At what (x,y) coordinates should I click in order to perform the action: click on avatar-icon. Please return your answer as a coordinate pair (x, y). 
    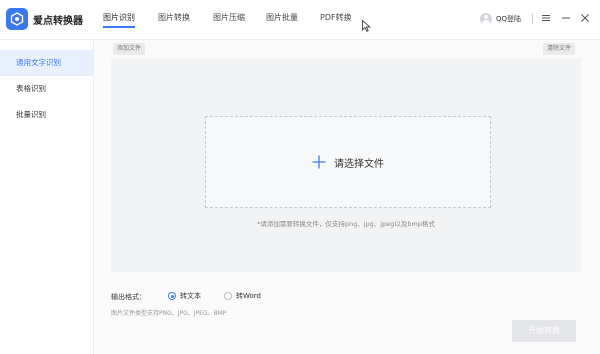
    Looking at the image, I should click on (486, 19).